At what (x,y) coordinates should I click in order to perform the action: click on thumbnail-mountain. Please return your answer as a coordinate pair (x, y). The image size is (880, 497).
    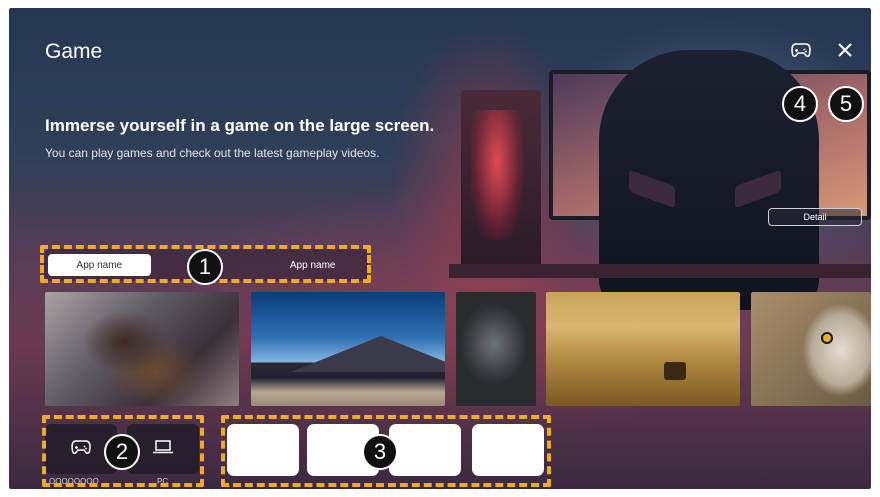
    Looking at the image, I should click on (348, 349).